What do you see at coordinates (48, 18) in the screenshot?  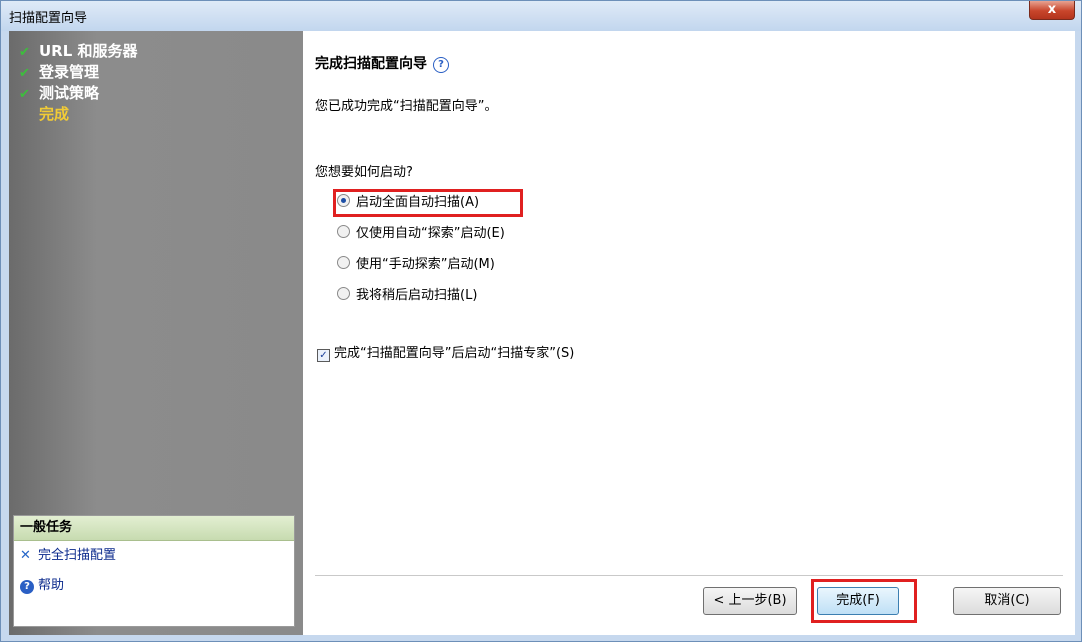 I see `window-title: 扫描配置向导` at bounding box center [48, 18].